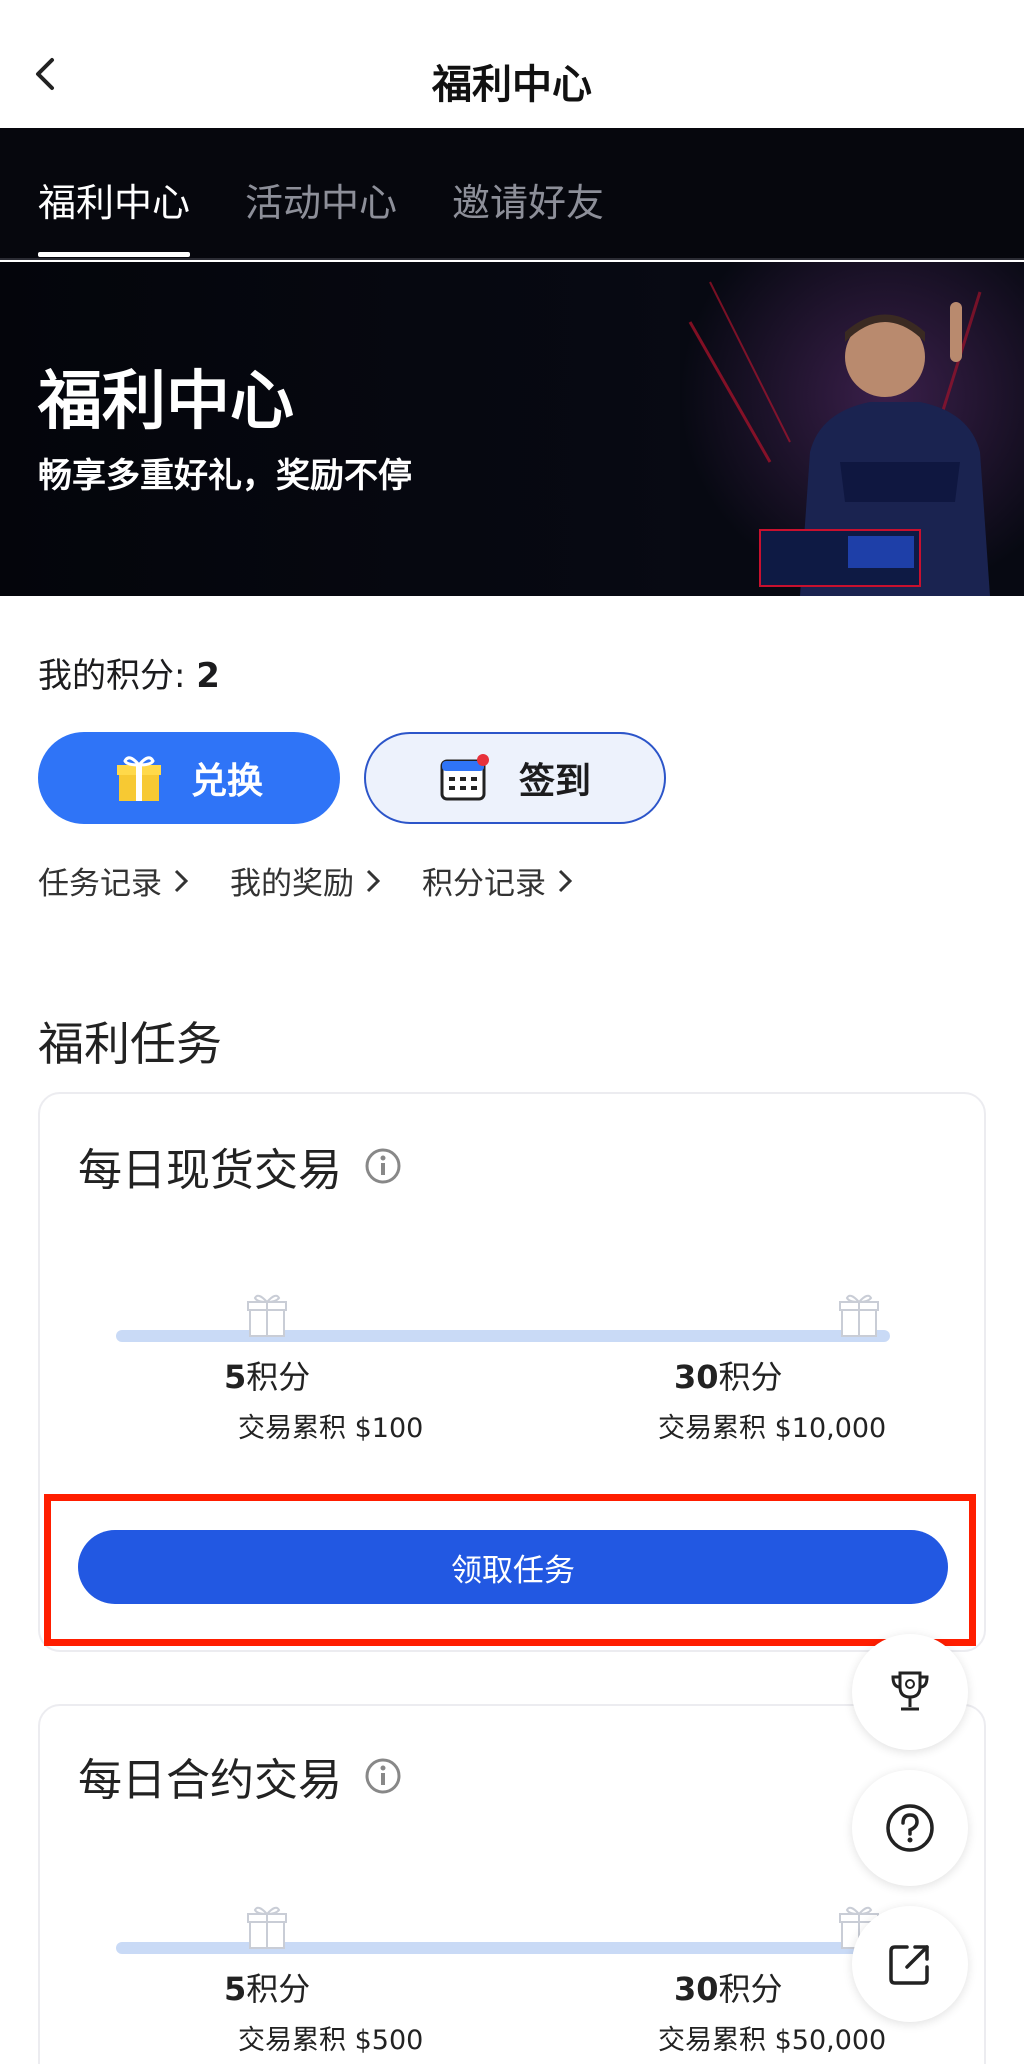 This screenshot has width=1024, height=2064. I want to click on share-button, so click(910, 1964).